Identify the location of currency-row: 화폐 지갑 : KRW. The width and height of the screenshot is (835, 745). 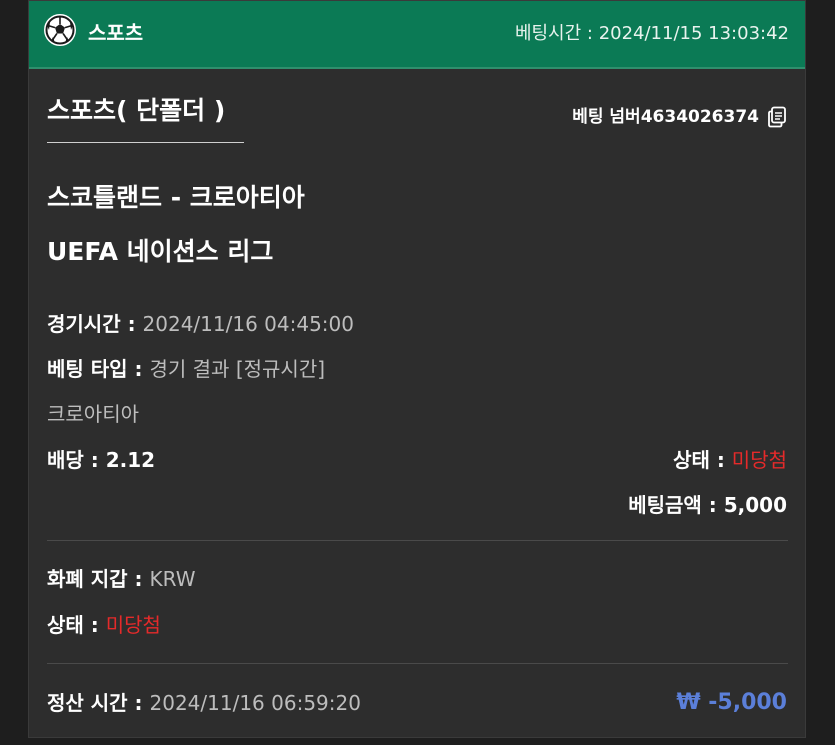
(121, 579).